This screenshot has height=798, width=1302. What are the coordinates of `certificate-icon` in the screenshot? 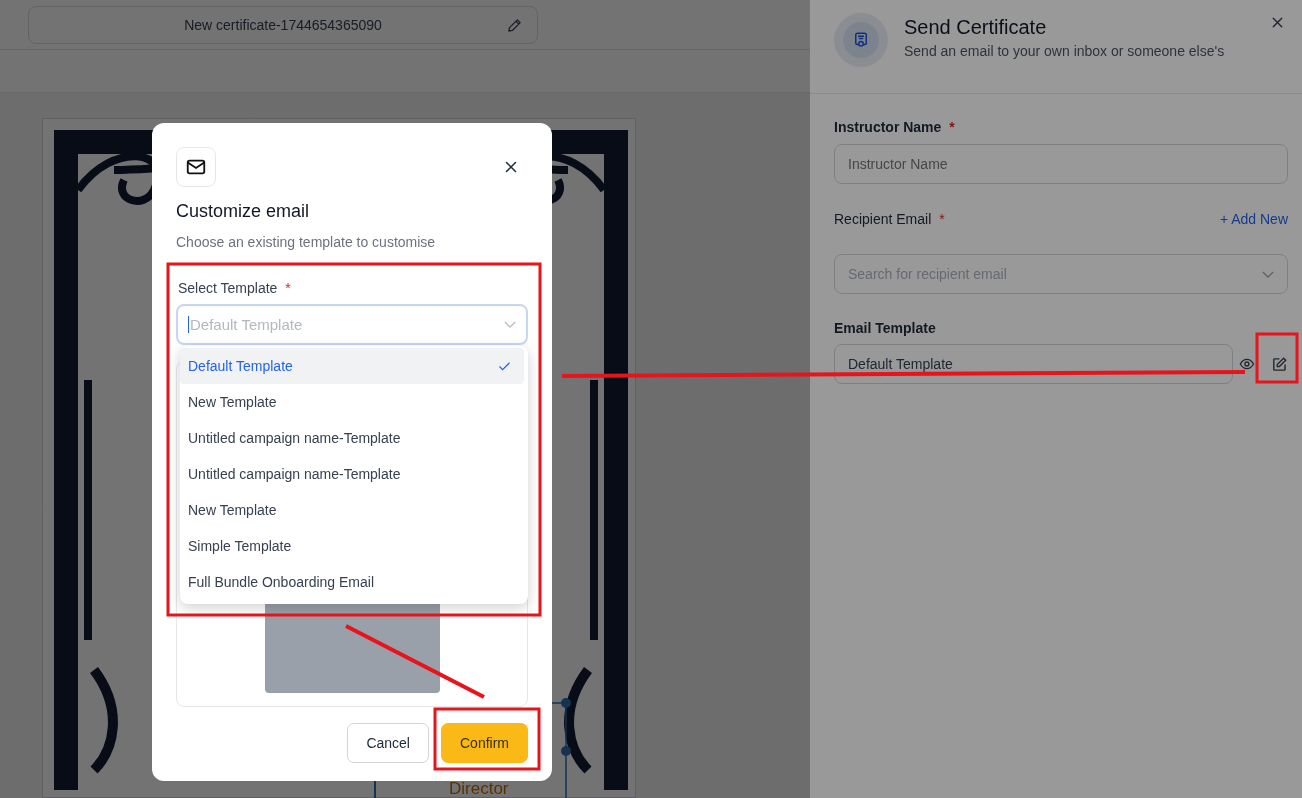 It's located at (861, 40).